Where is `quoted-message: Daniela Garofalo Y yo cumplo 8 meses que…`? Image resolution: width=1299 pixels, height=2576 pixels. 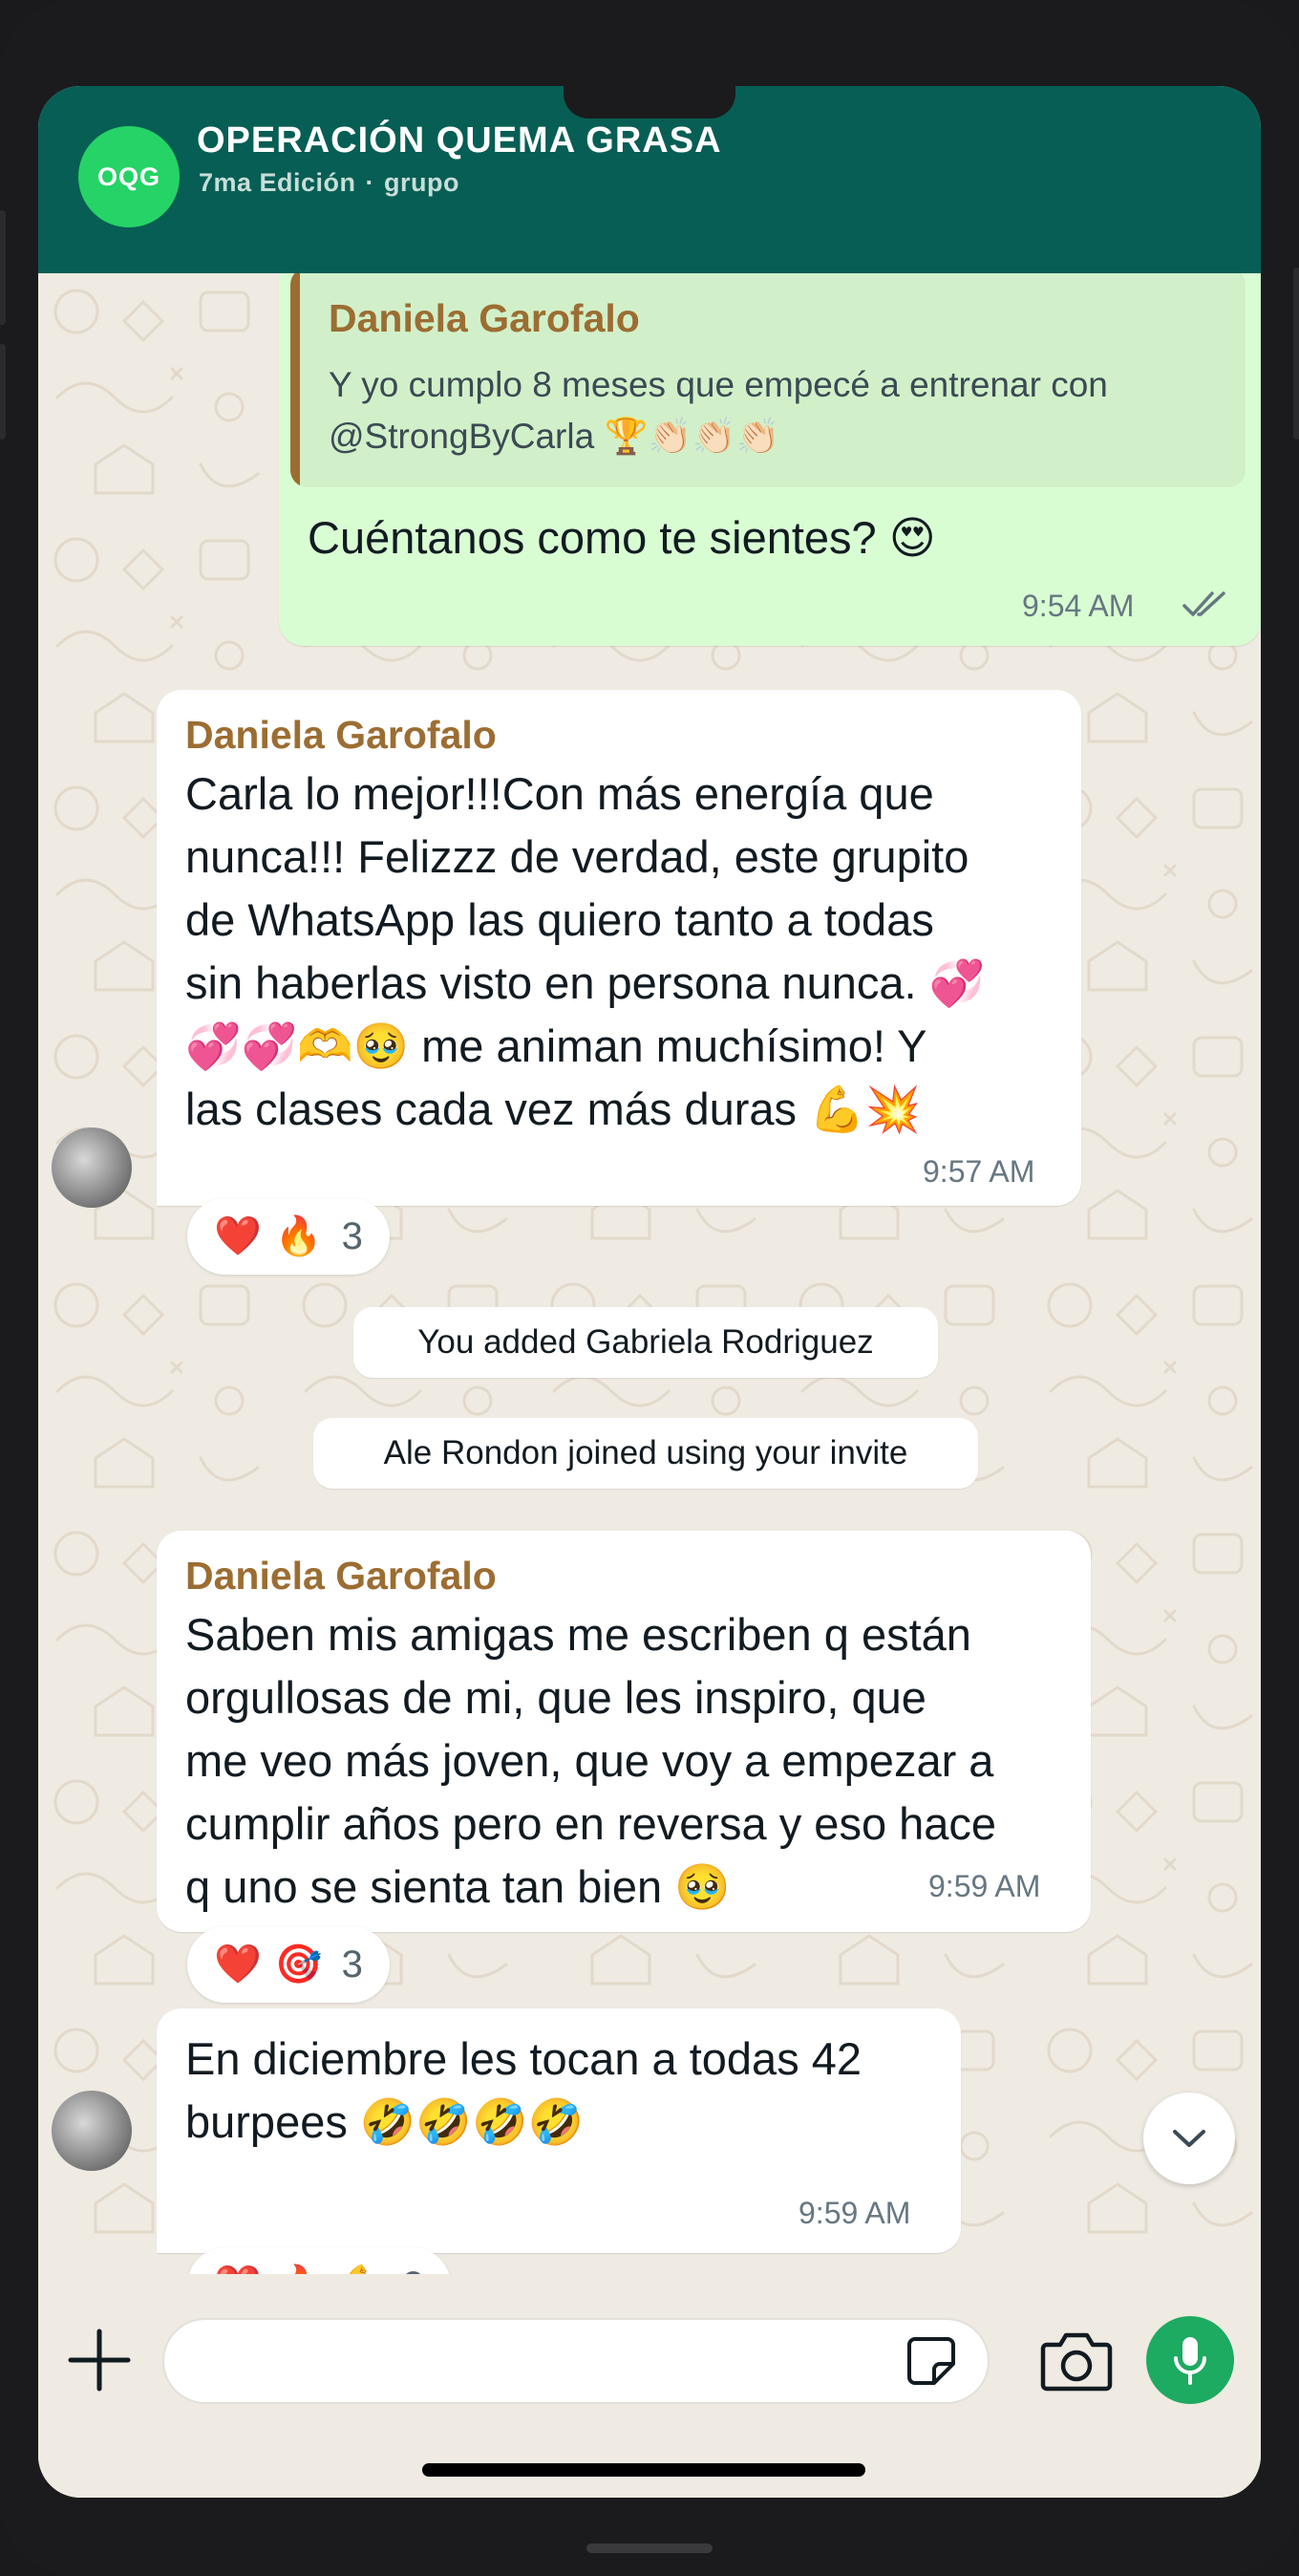
quoted-message: Daniela Garofalo Y yo cumplo 8 meses que… is located at coordinates (768, 377).